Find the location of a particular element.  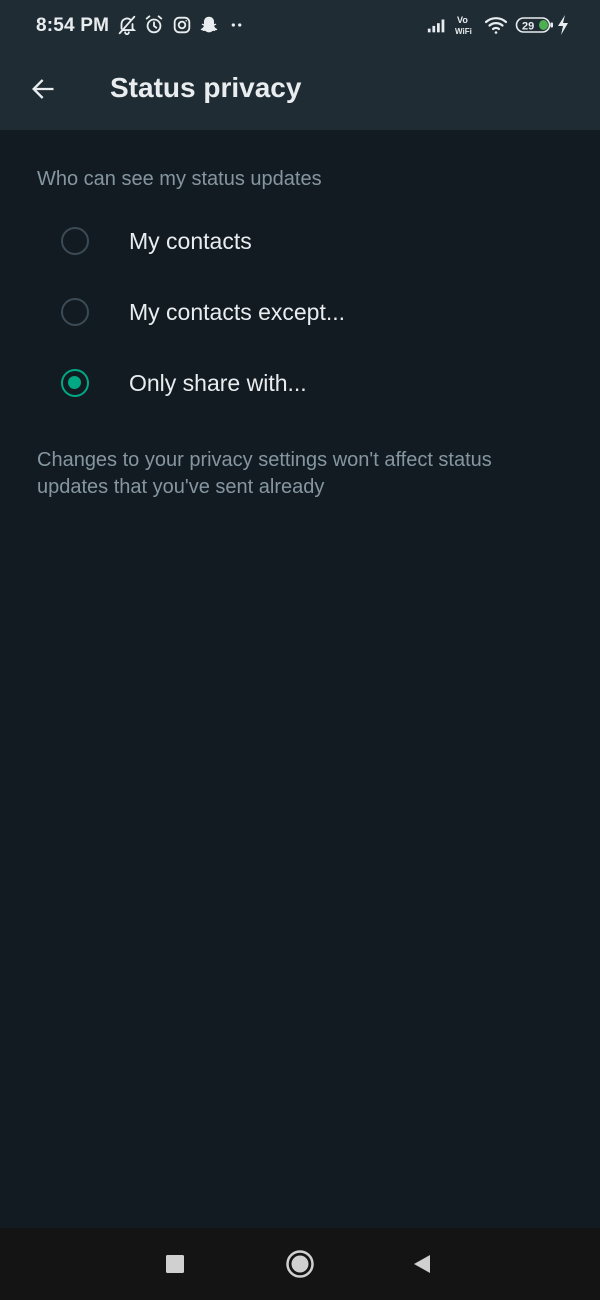

vowifi-icon: Vo WiFi is located at coordinates (467, 25).